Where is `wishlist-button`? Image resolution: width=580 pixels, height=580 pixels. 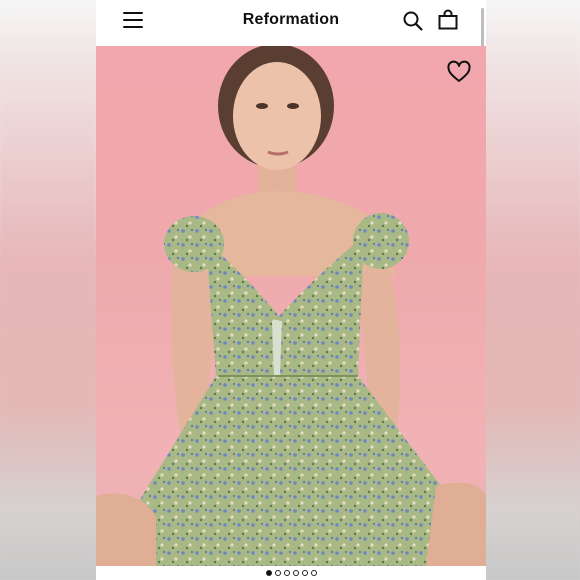 wishlist-button is located at coordinates (459, 72).